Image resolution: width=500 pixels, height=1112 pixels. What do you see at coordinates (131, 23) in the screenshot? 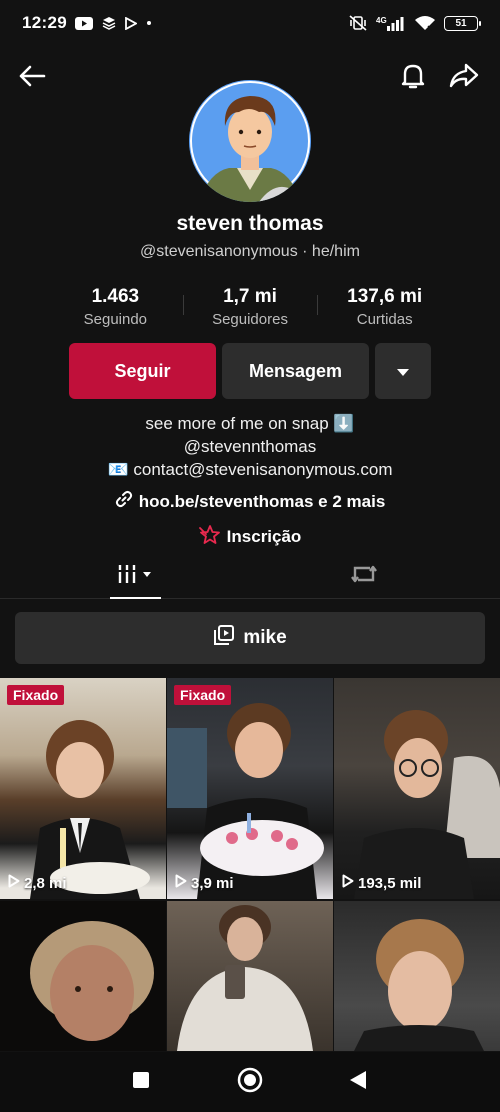
I see `play-store-icon` at bounding box center [131, 23].